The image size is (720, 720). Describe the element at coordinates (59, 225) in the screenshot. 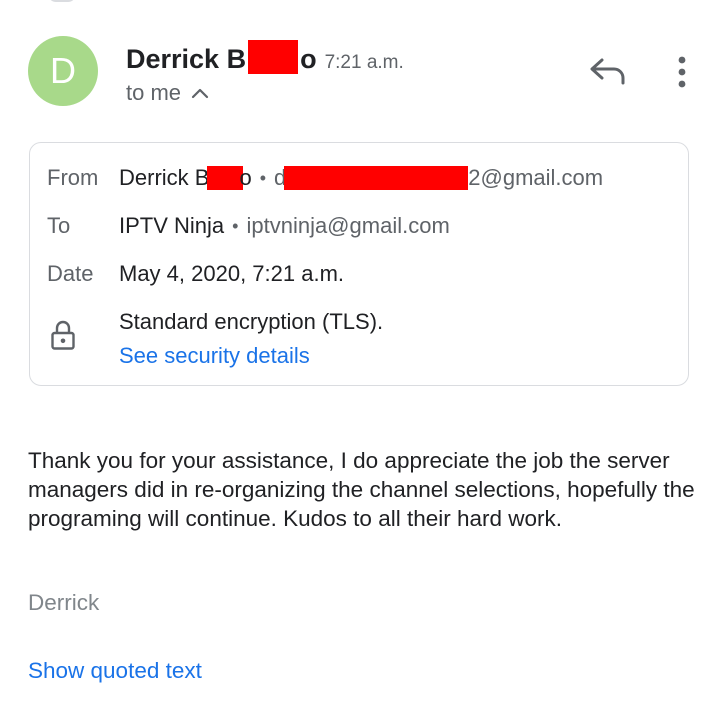

I see `to-label: To` at that location.